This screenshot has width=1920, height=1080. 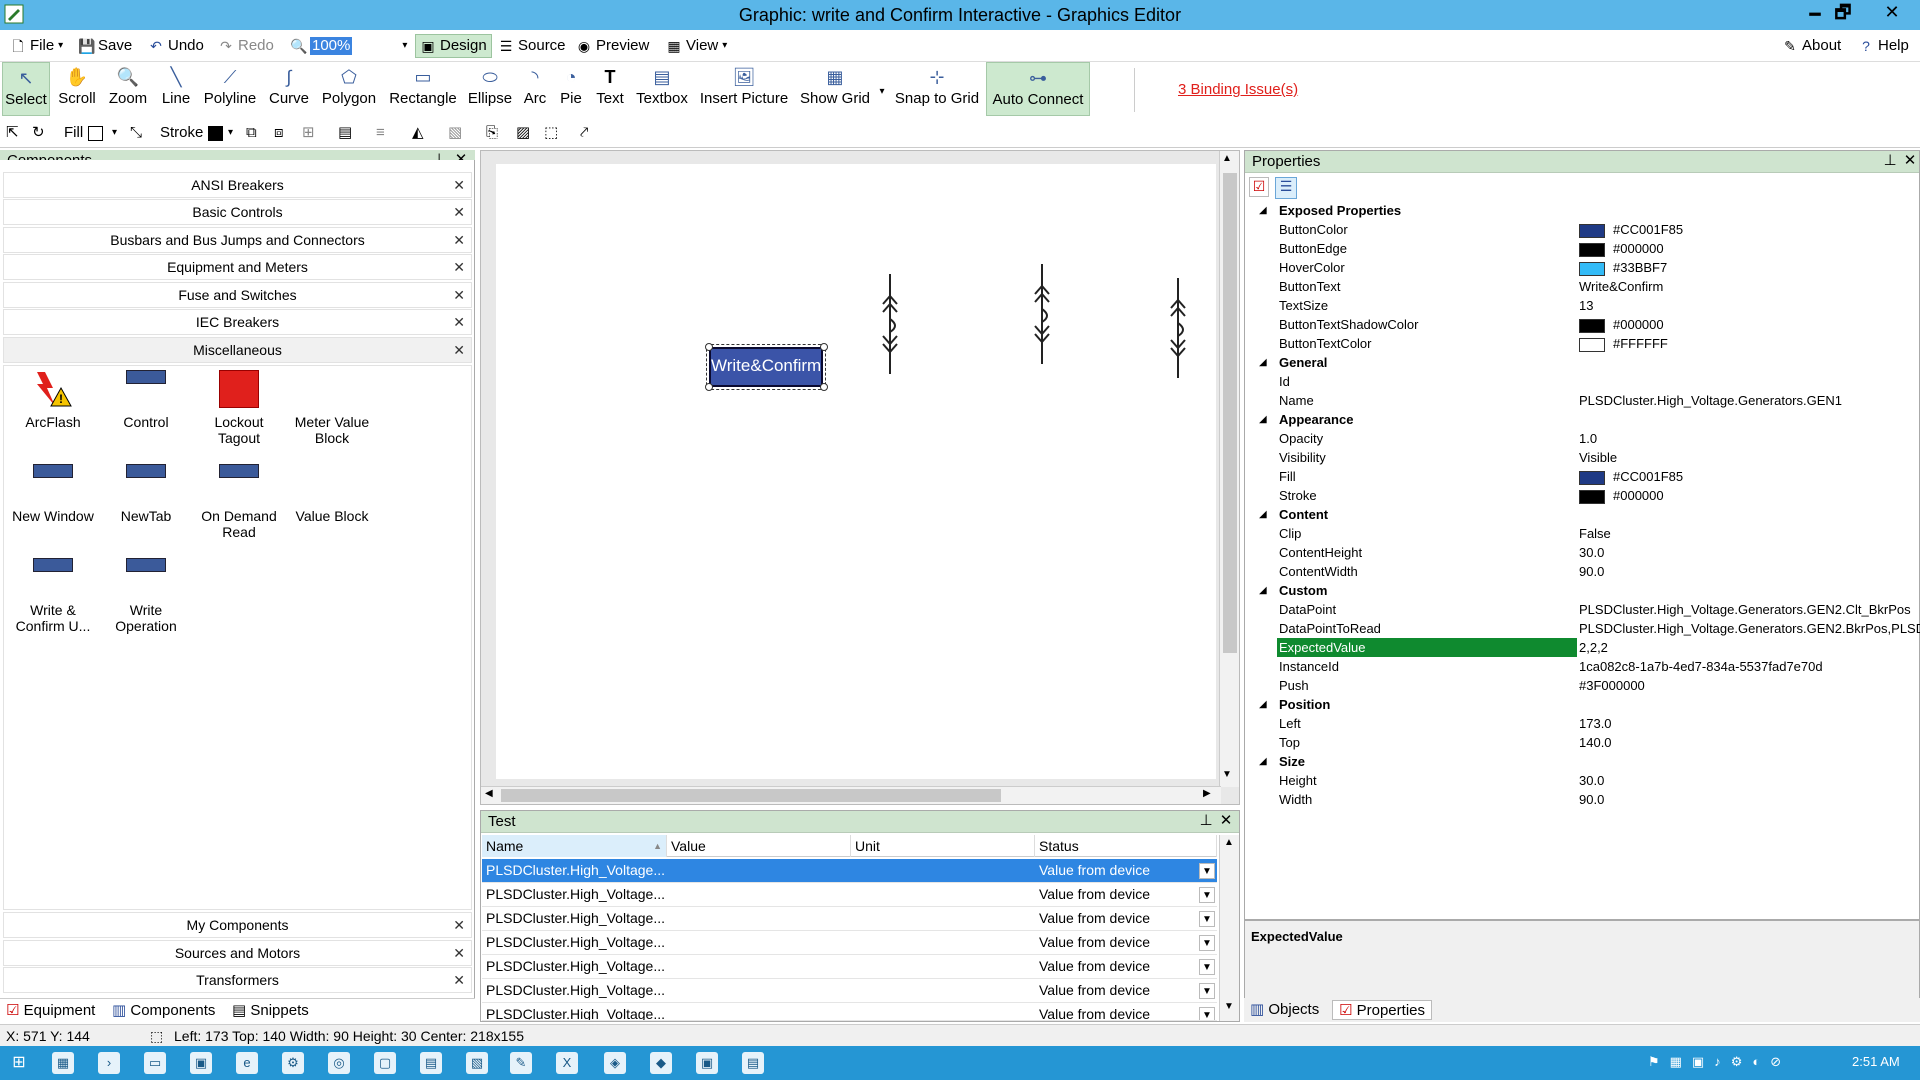 I want to click on property-value: 30.0, so click(x=1748, y=780).